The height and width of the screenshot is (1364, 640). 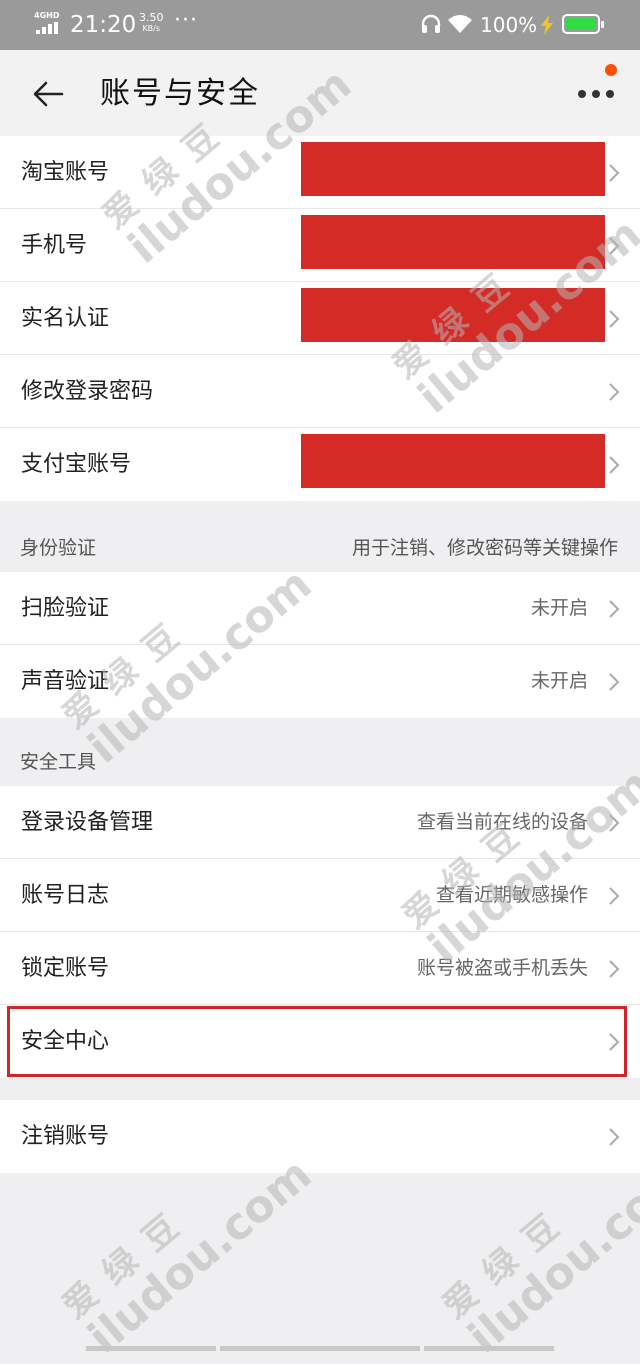 I want to click on cancel-account-group: 注销账号, so click(x=320, y=1136).